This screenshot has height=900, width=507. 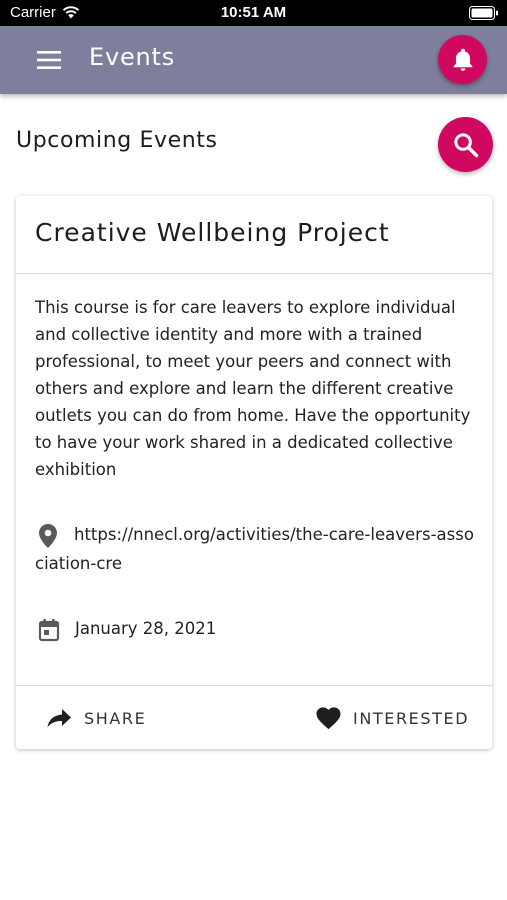 I want to click on battery-icon, so click(x=483, y=13).